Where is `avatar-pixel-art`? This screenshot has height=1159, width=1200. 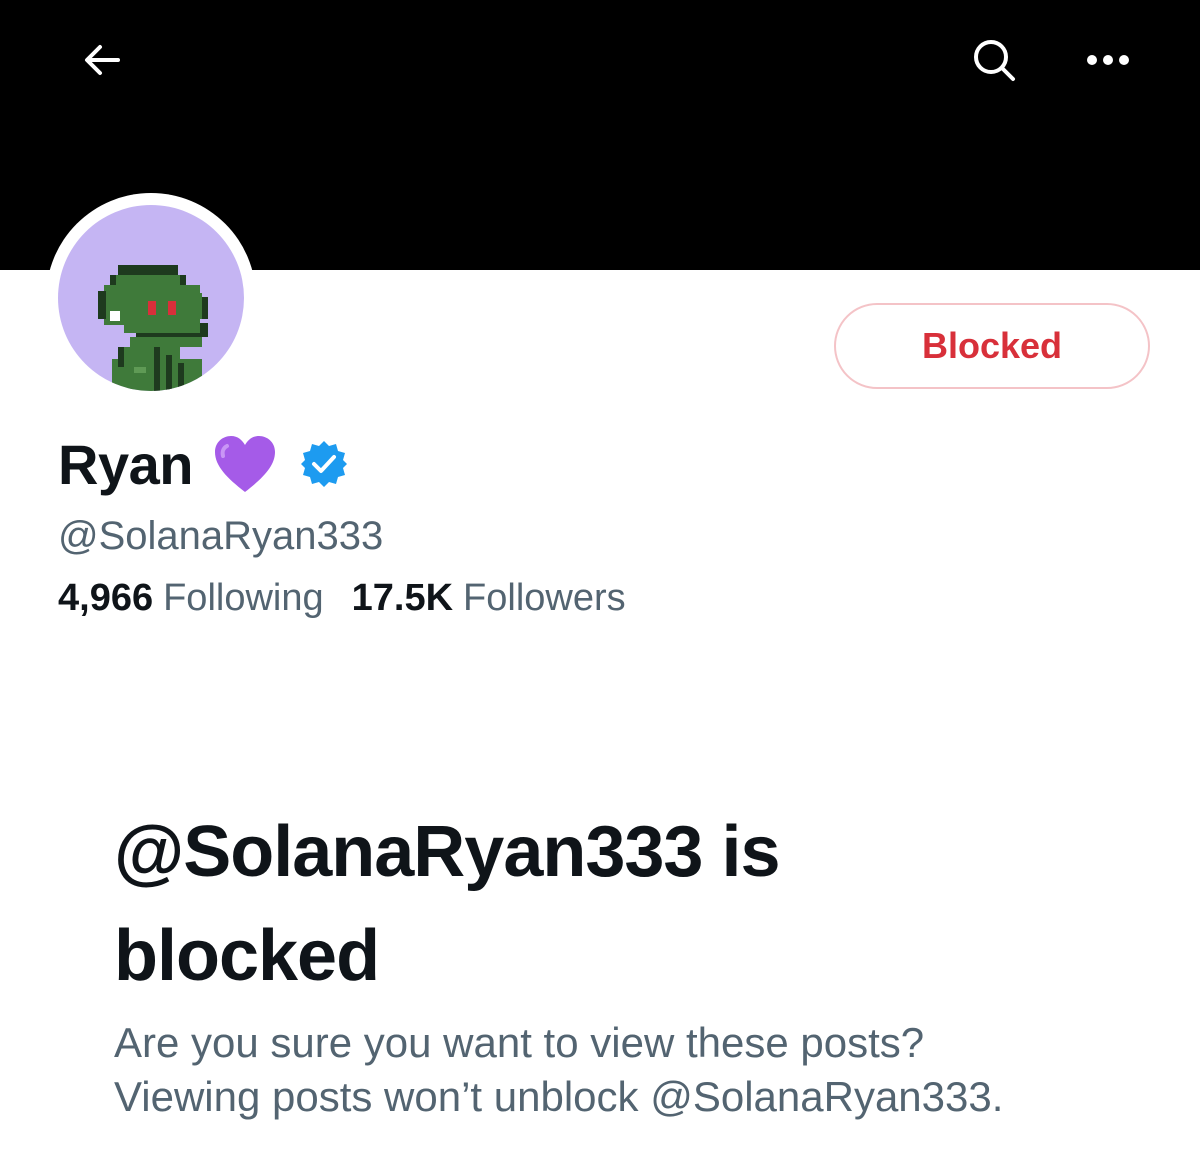
avatar-pixel-art is located at coordinates (153, 328).